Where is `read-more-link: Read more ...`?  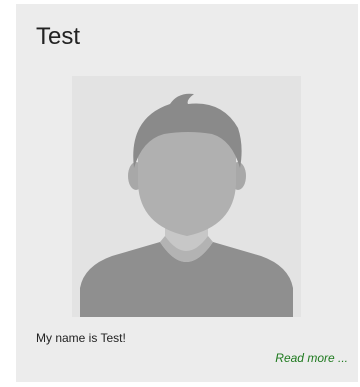 read-more-link: Read more ... is located at coordinates (311, 358).